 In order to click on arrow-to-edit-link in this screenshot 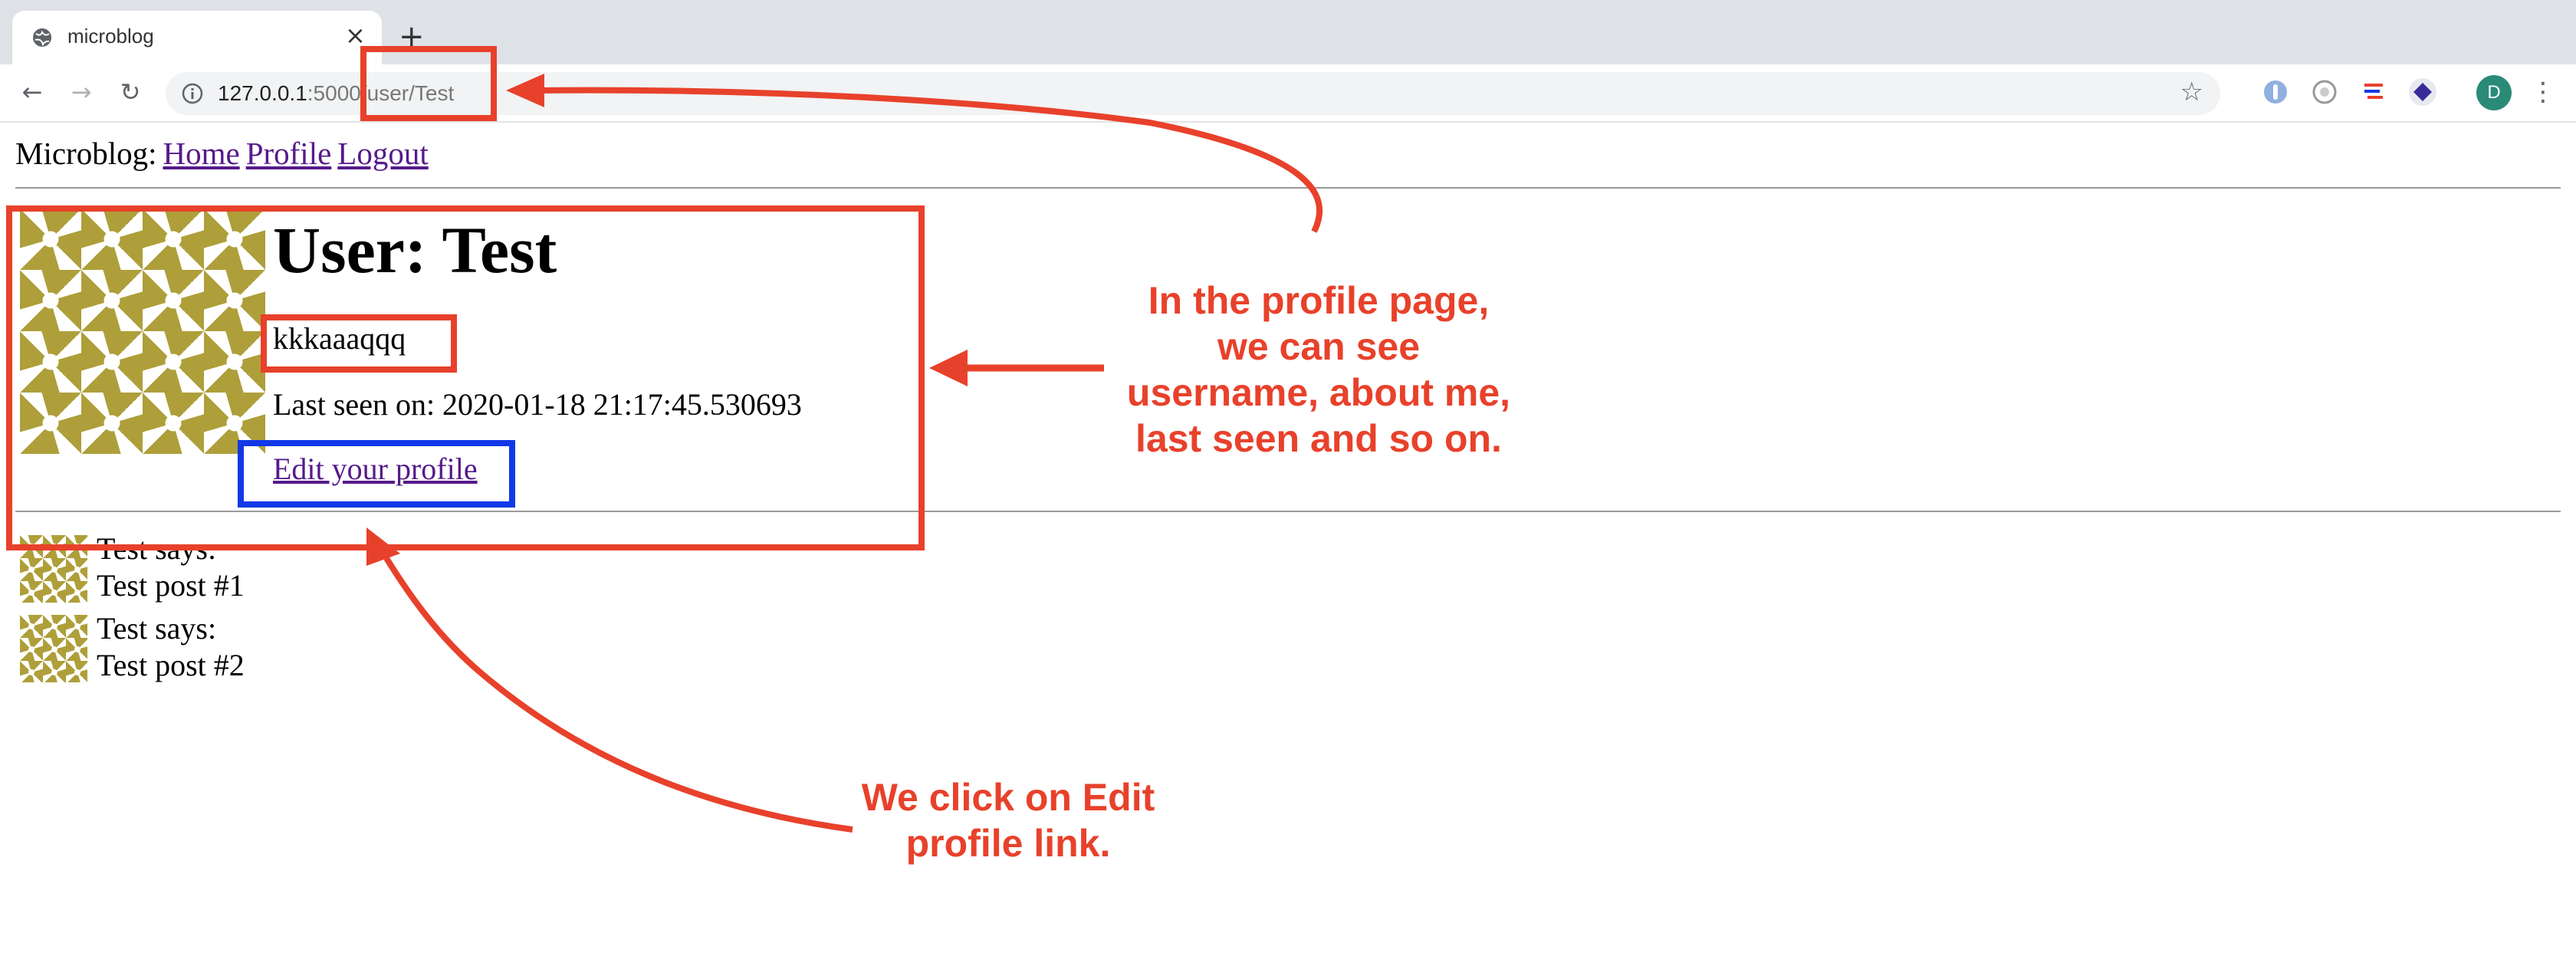, I will do `click(618, 695)`.